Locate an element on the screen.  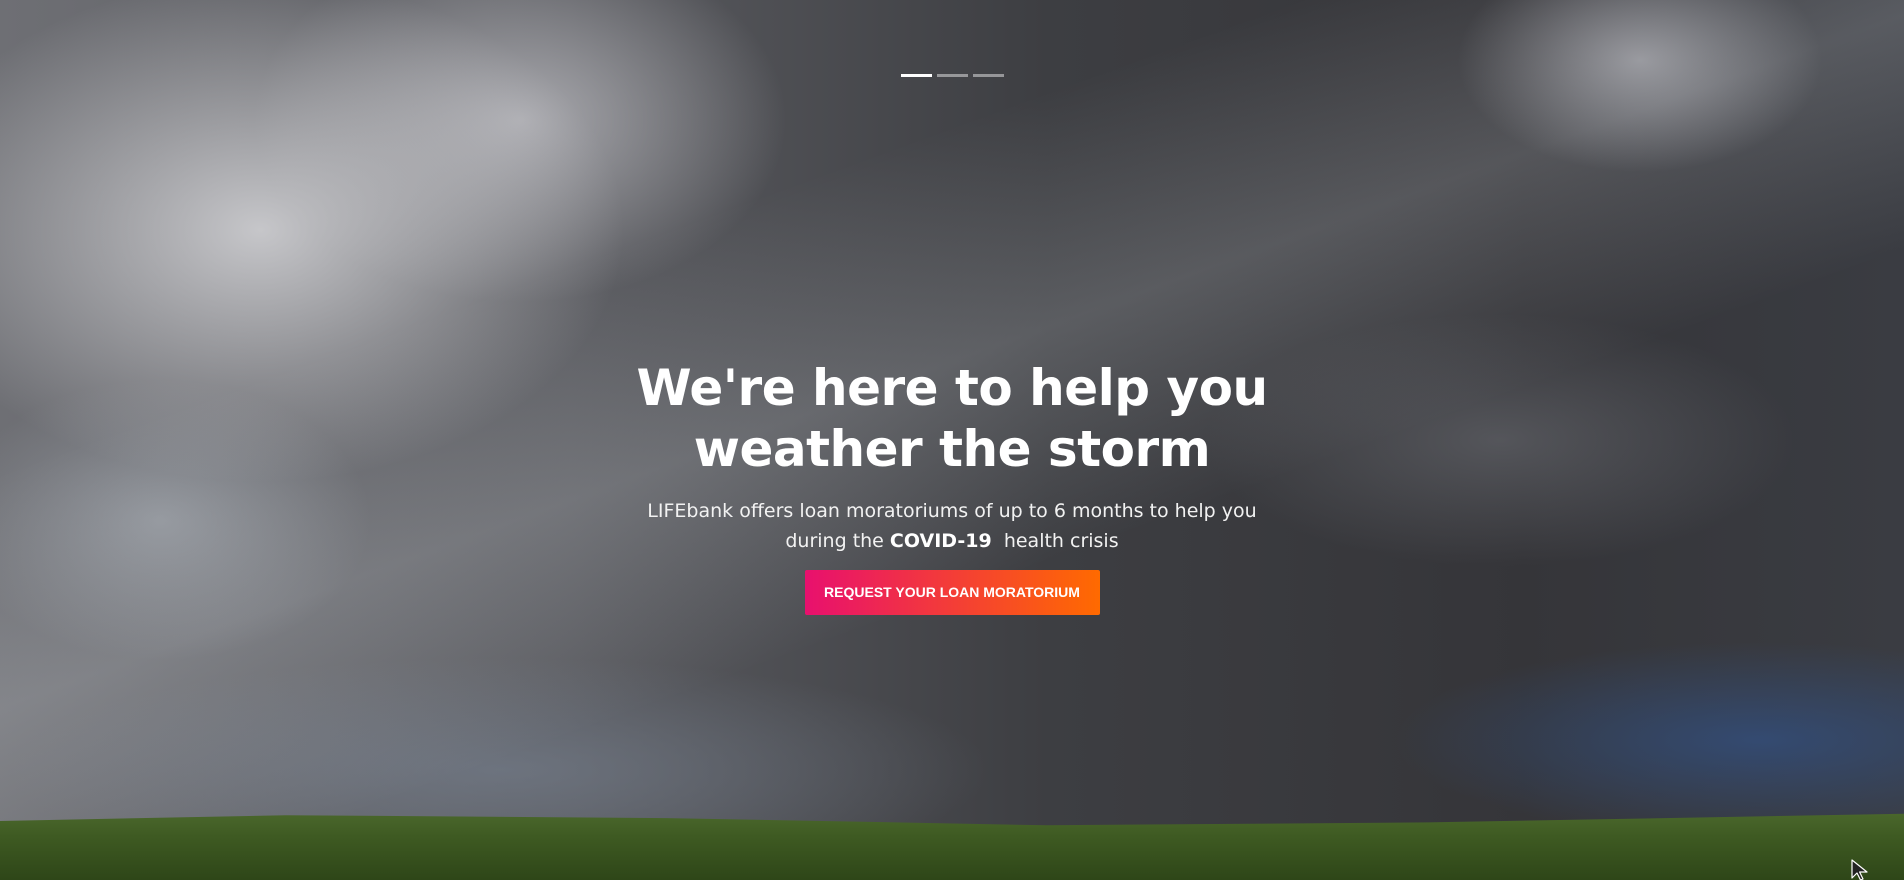
mouse-cursor-icon is located at coordinates (1859, 870).